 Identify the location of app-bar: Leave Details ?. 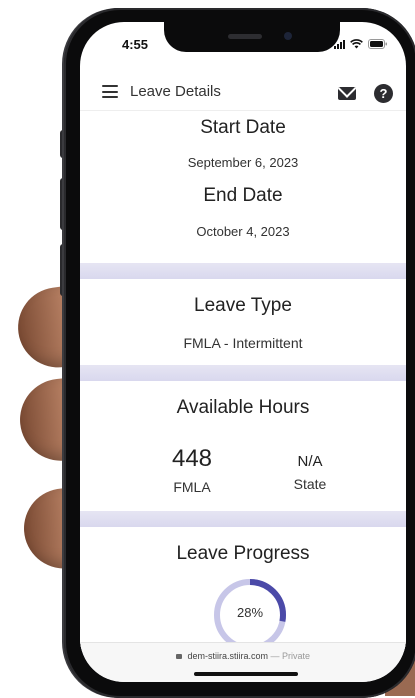
(243, 92).